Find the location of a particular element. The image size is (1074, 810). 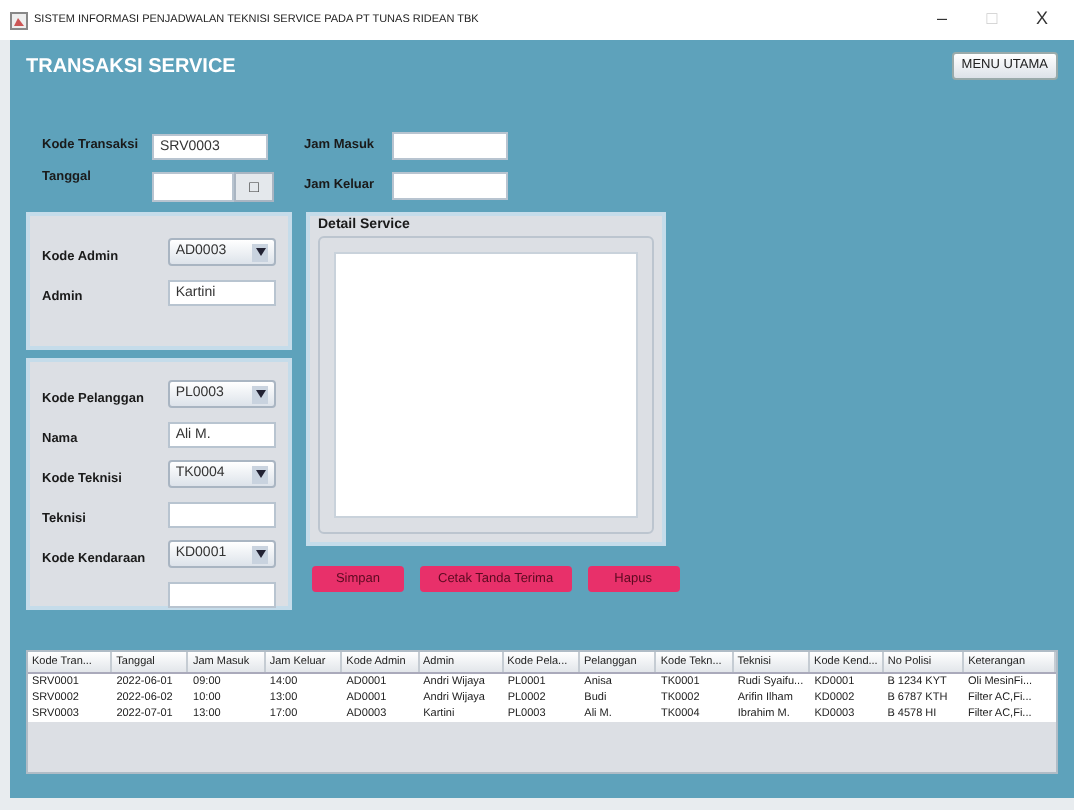

window-control: X is located at coordinates (1042, 20).